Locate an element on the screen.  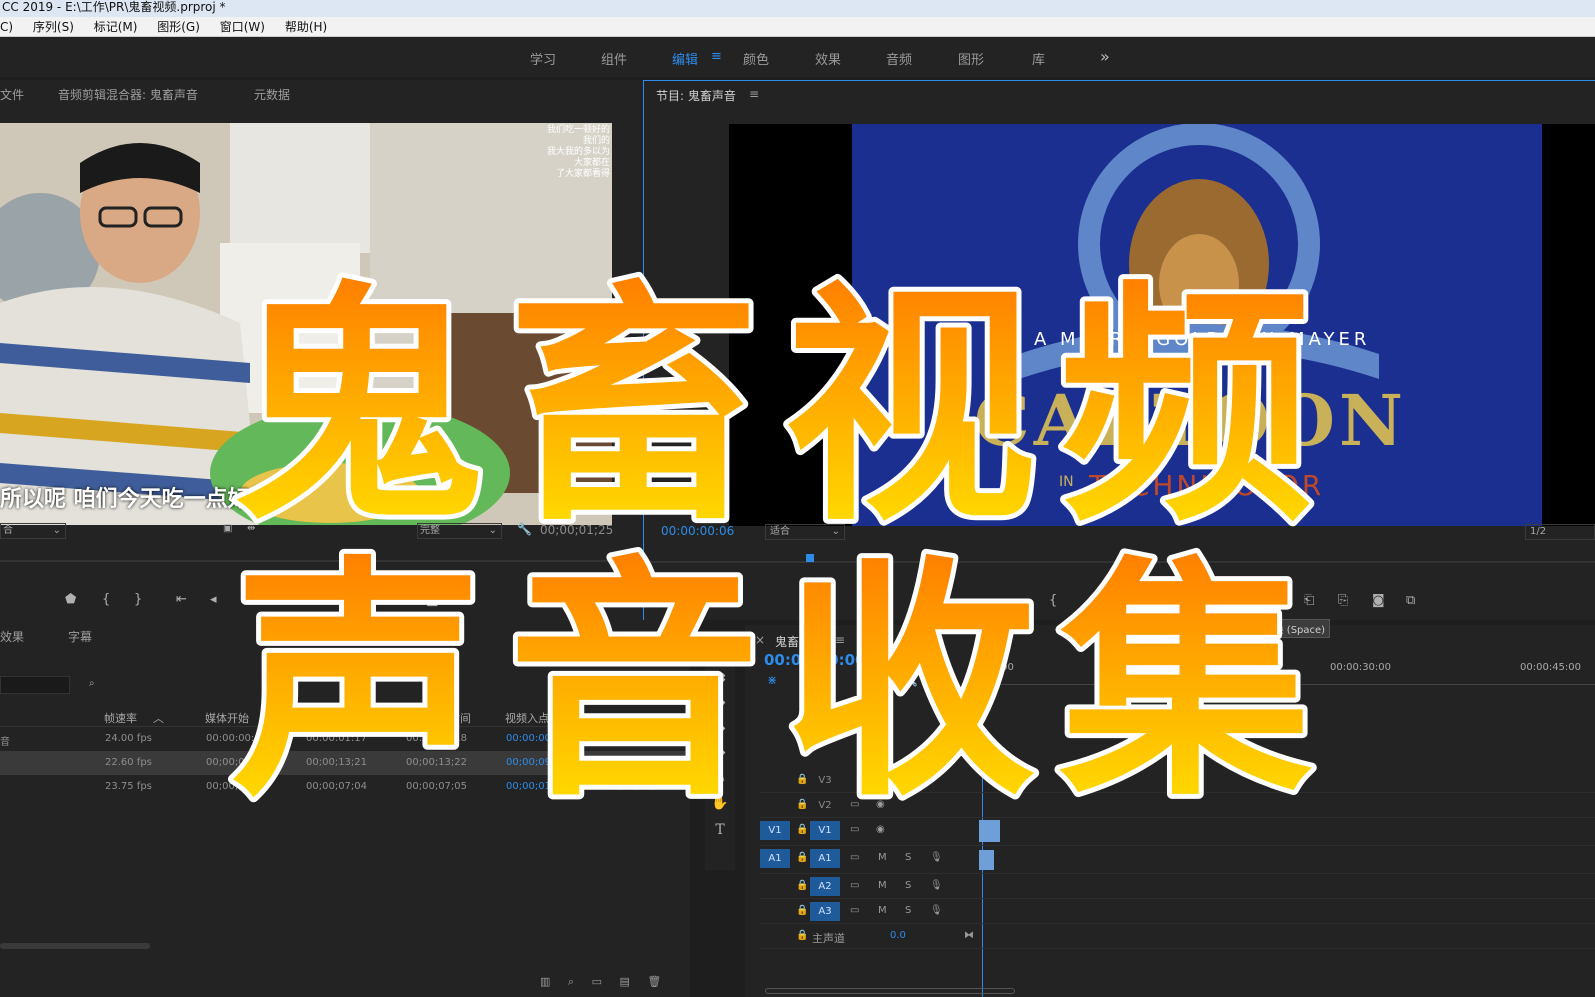
menu-item-graphics: 图形(G) is located at coordinates (178, 27).